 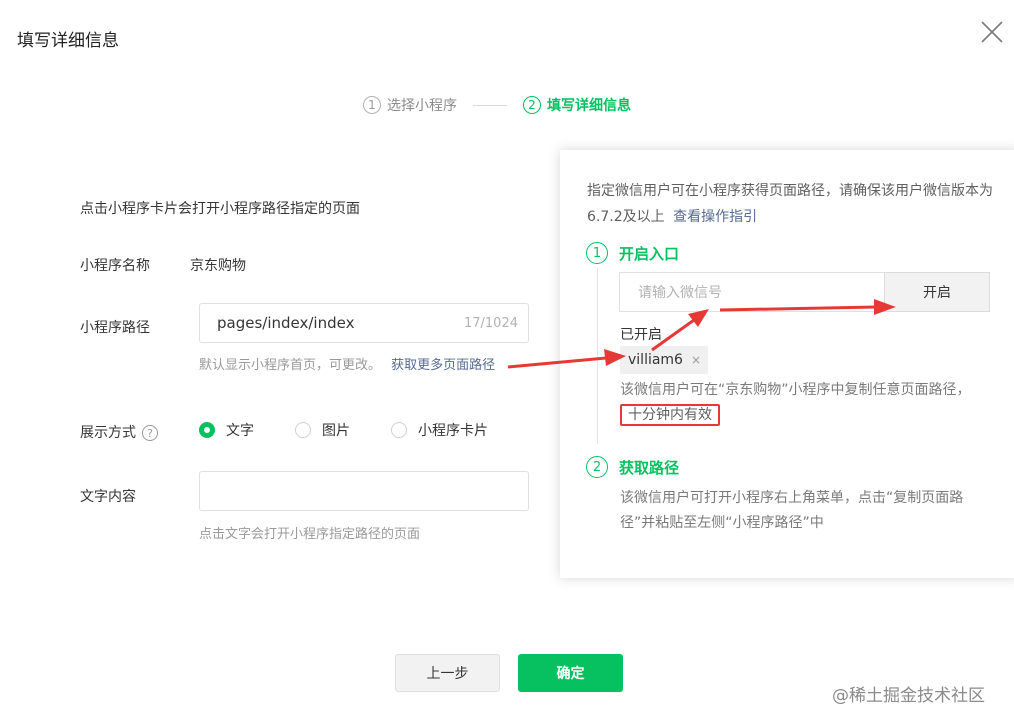 I want to click on step-label: 选择小程序, so click(x=422, y=106).